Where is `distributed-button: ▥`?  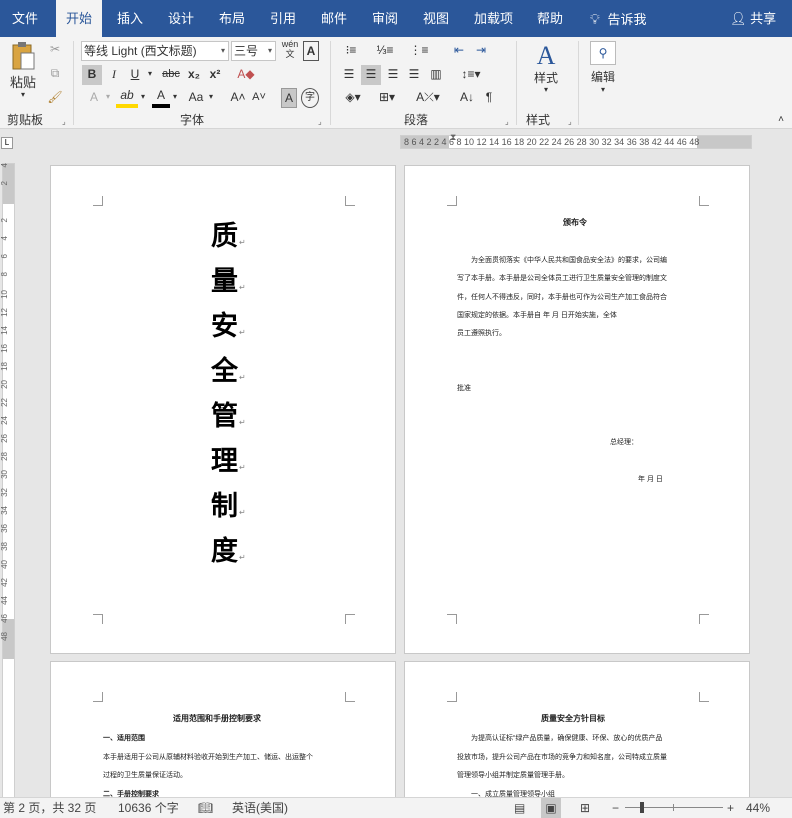 distributed-button: ▥ is located at coordinates (436, 75).